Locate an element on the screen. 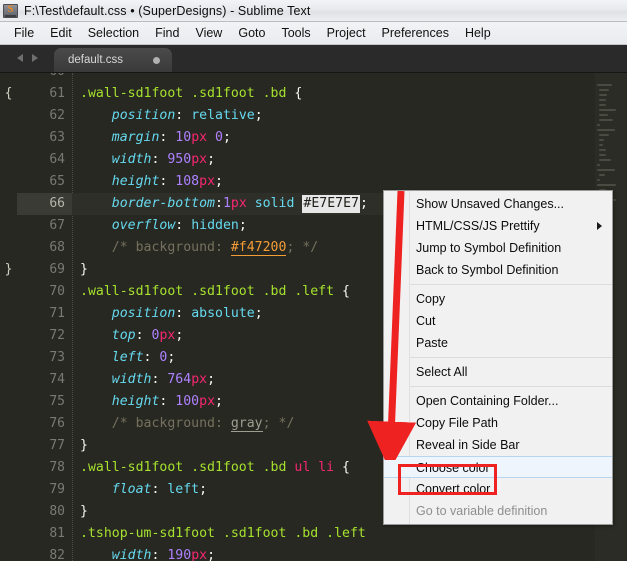 The image size is (627, 561). tab-dirty-indicator-icon is located at coordinates (156, 60).